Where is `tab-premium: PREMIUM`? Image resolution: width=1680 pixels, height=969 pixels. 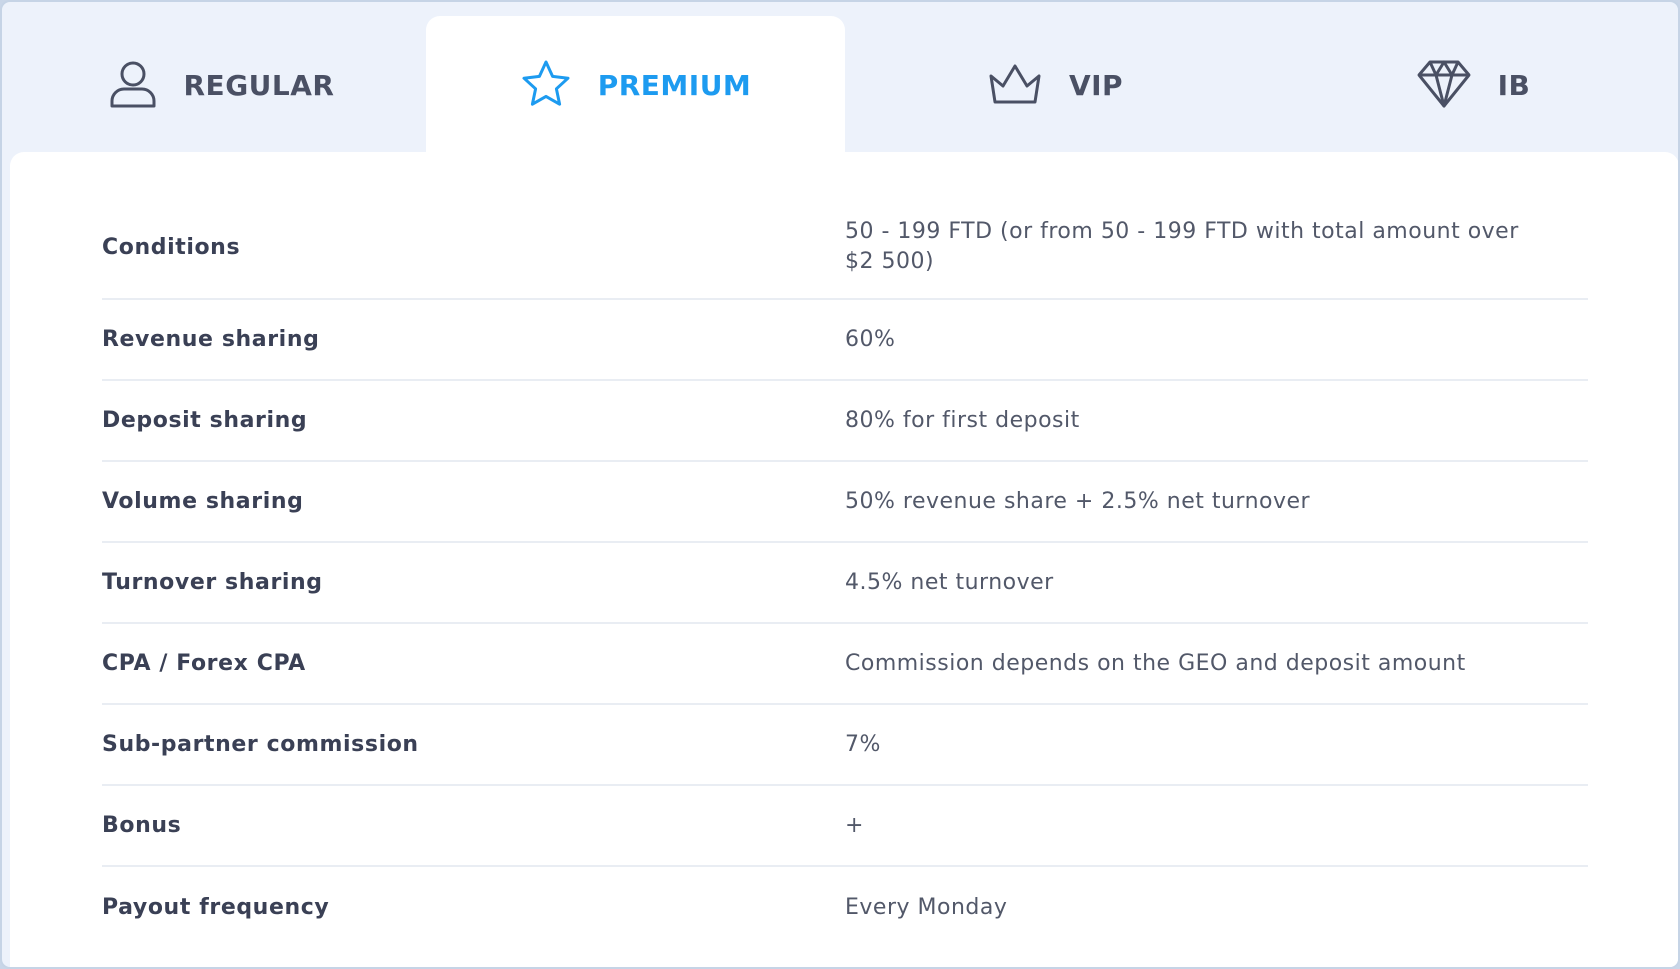 tab-premium: PREMIUM is located at coordinates (635, 84).